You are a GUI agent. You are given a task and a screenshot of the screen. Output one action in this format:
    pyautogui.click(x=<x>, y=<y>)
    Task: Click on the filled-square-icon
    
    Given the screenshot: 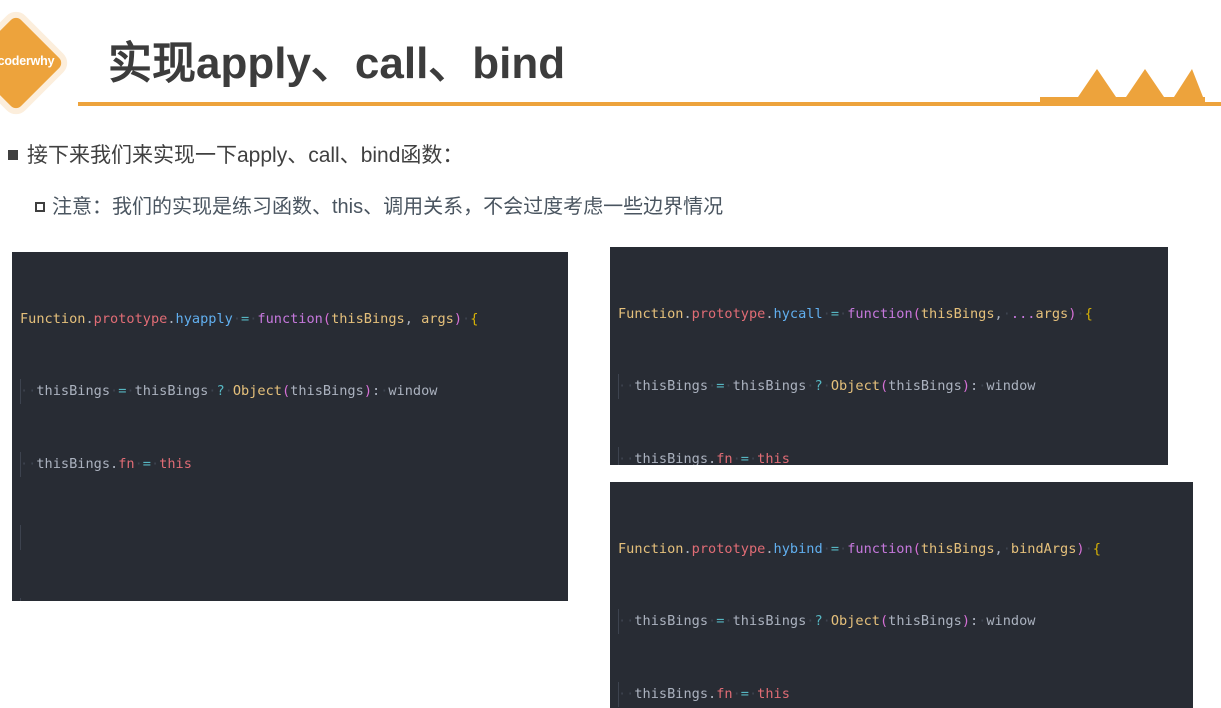 What is the action you would take?
    pyautogui.click(x=13, y=155)
    